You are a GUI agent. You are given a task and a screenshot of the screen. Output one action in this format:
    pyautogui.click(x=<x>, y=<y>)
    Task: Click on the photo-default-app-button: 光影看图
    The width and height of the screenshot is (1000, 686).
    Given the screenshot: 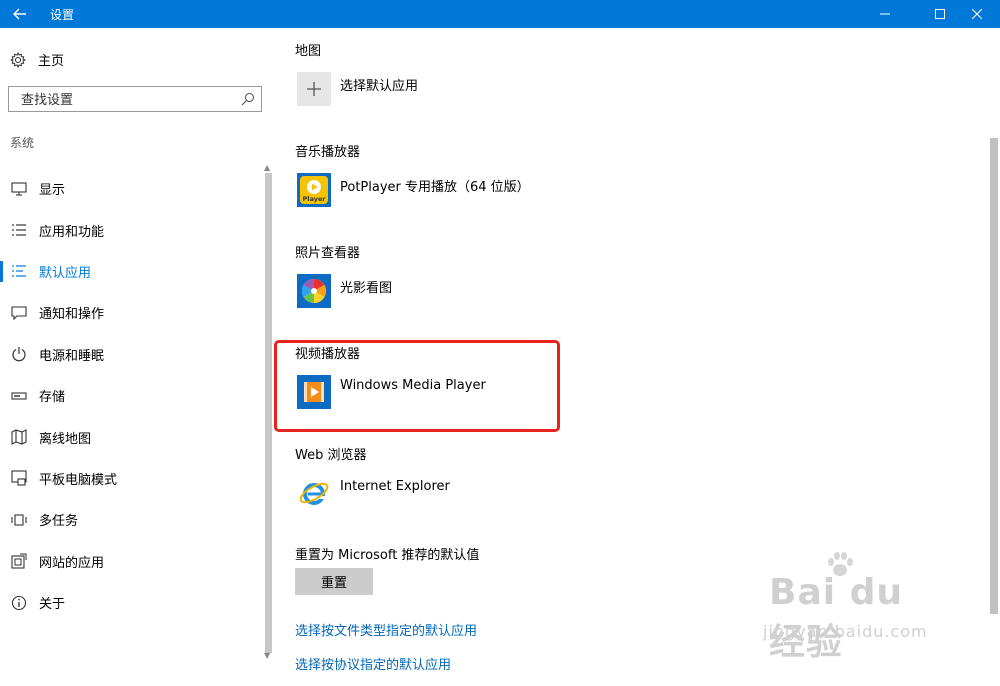 What is the action you would take?
    pyautogui.click(x=344, y=291)
    